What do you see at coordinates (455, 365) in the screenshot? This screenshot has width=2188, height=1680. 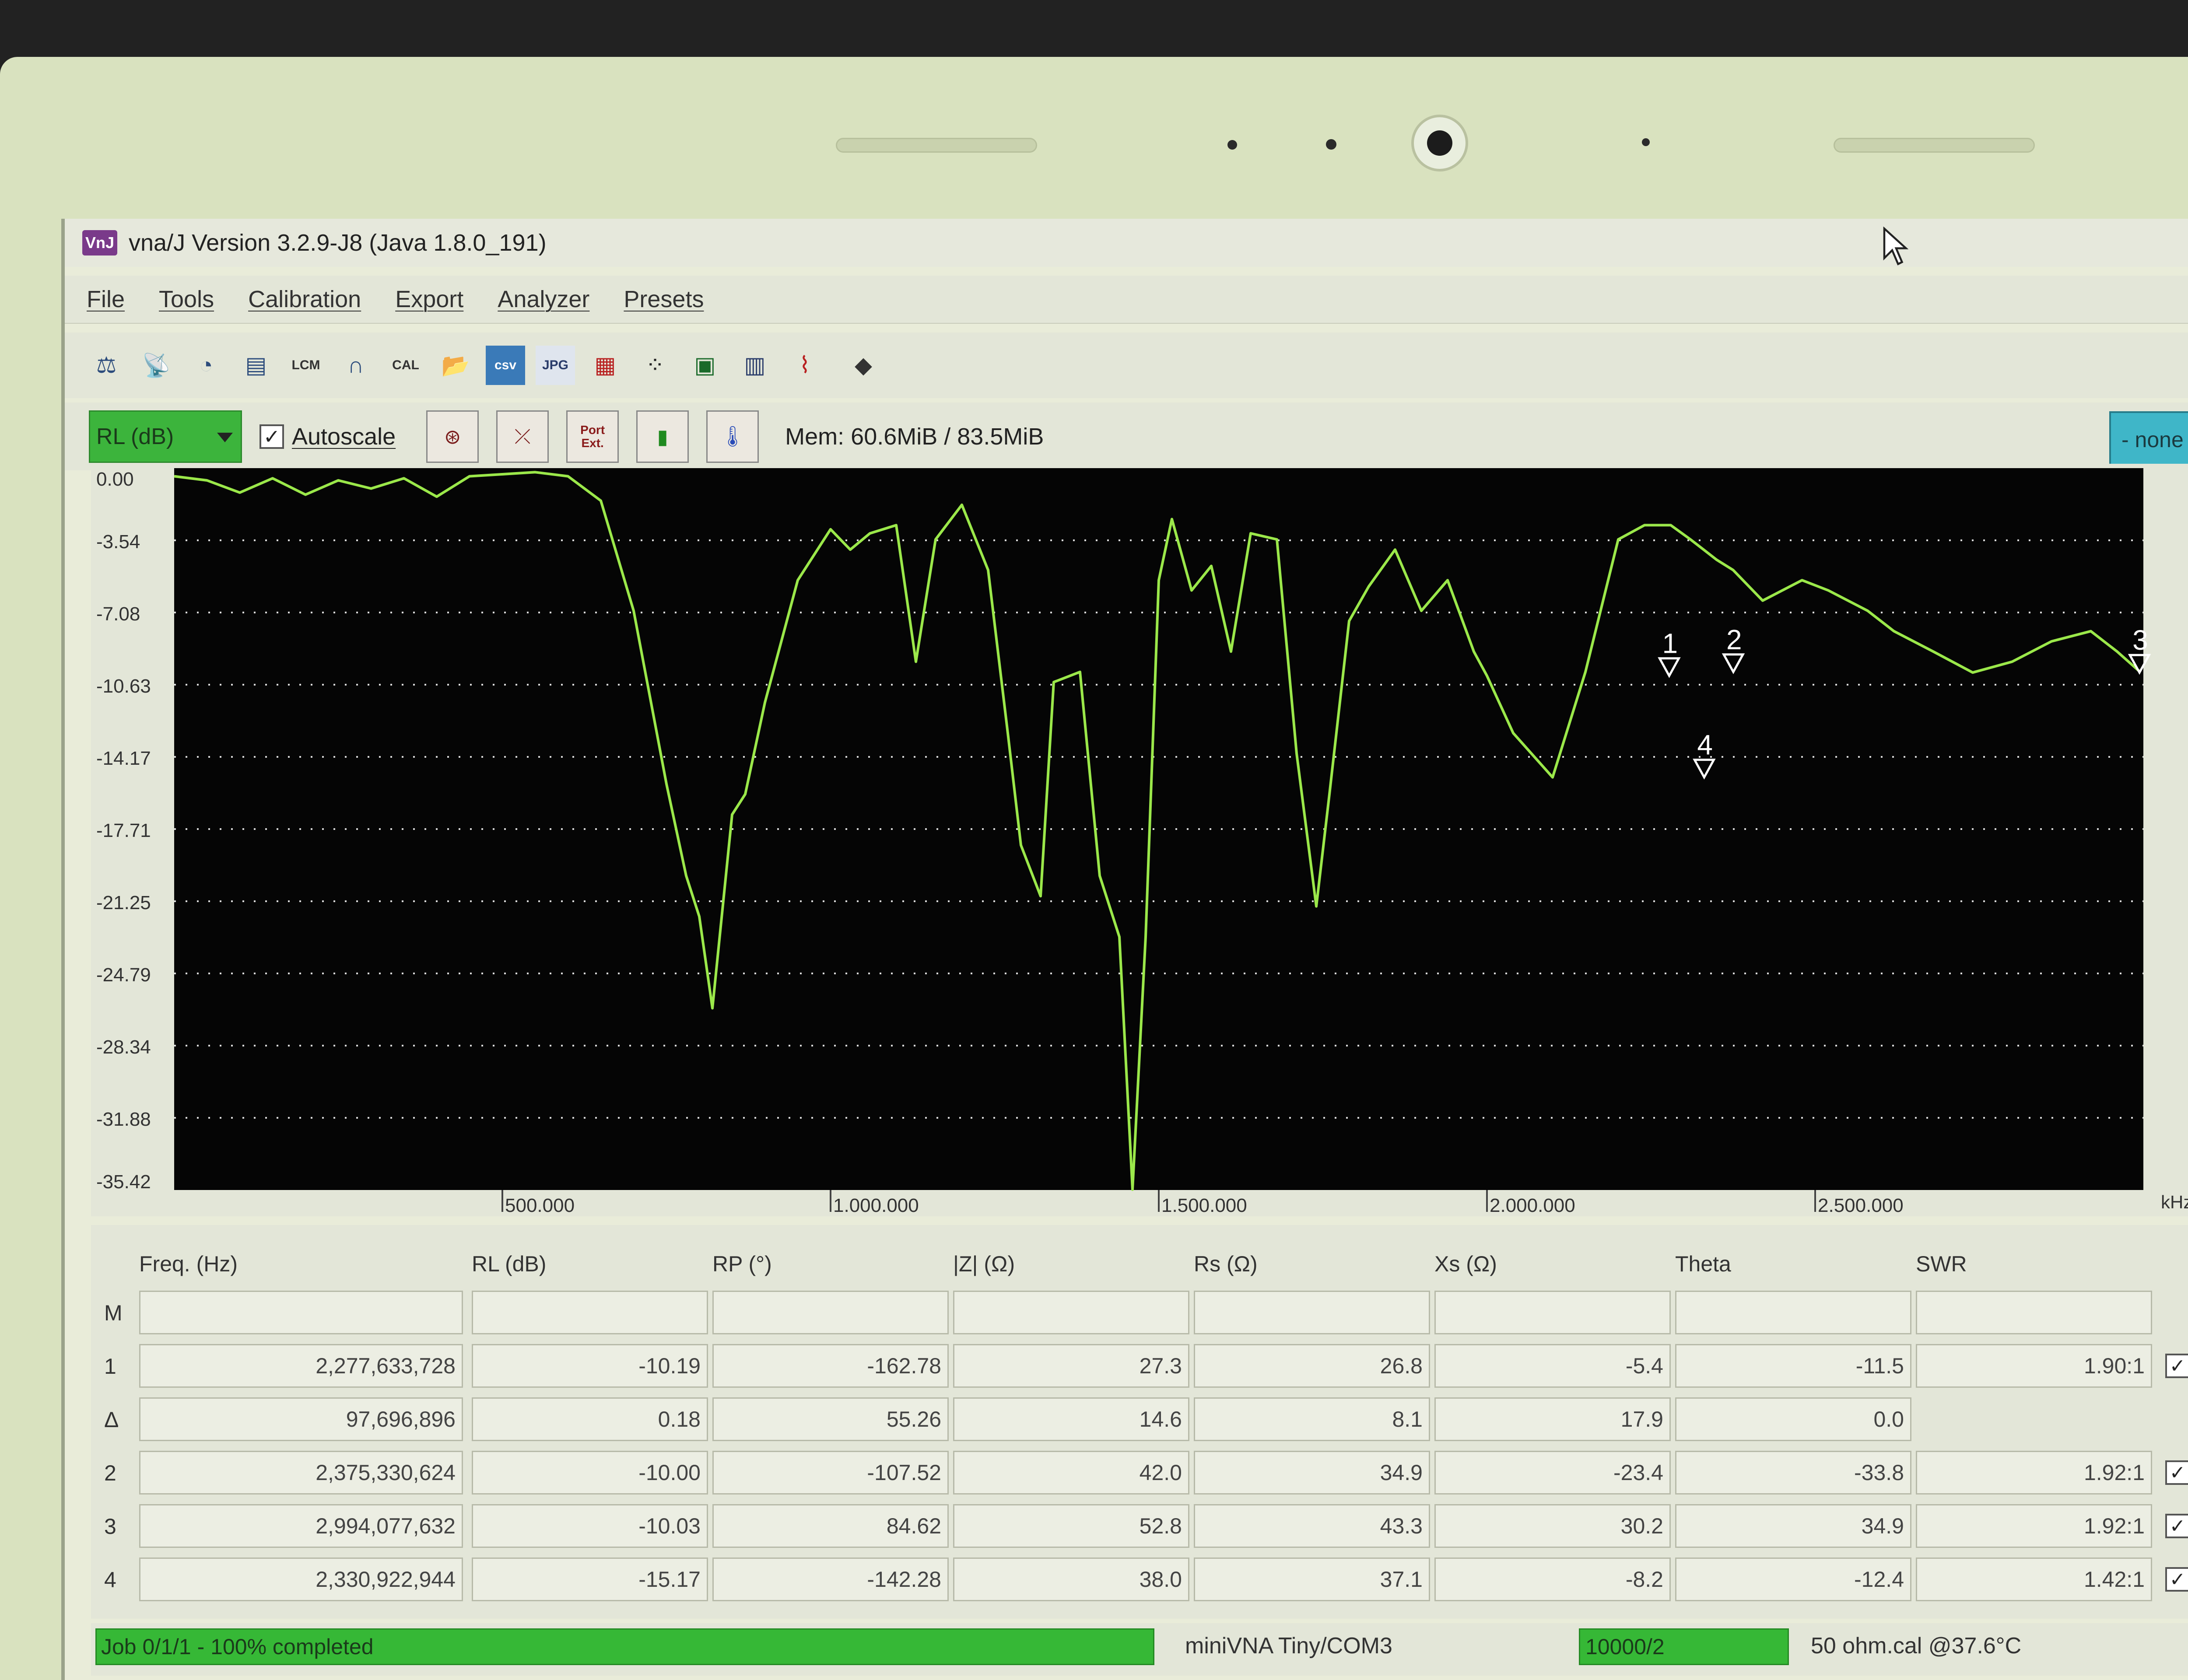 I see `open-folder-icon: 📂` at bounding box center [455, 365].